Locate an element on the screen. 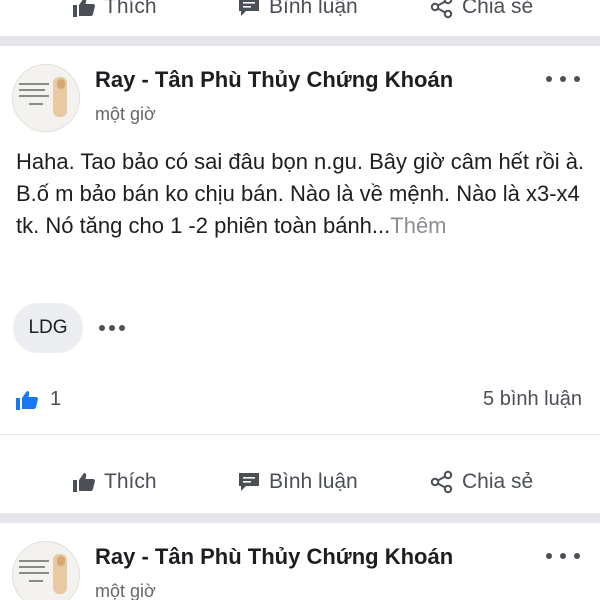  stock-tag-chip: LDG is located at coordinates (48, 328).